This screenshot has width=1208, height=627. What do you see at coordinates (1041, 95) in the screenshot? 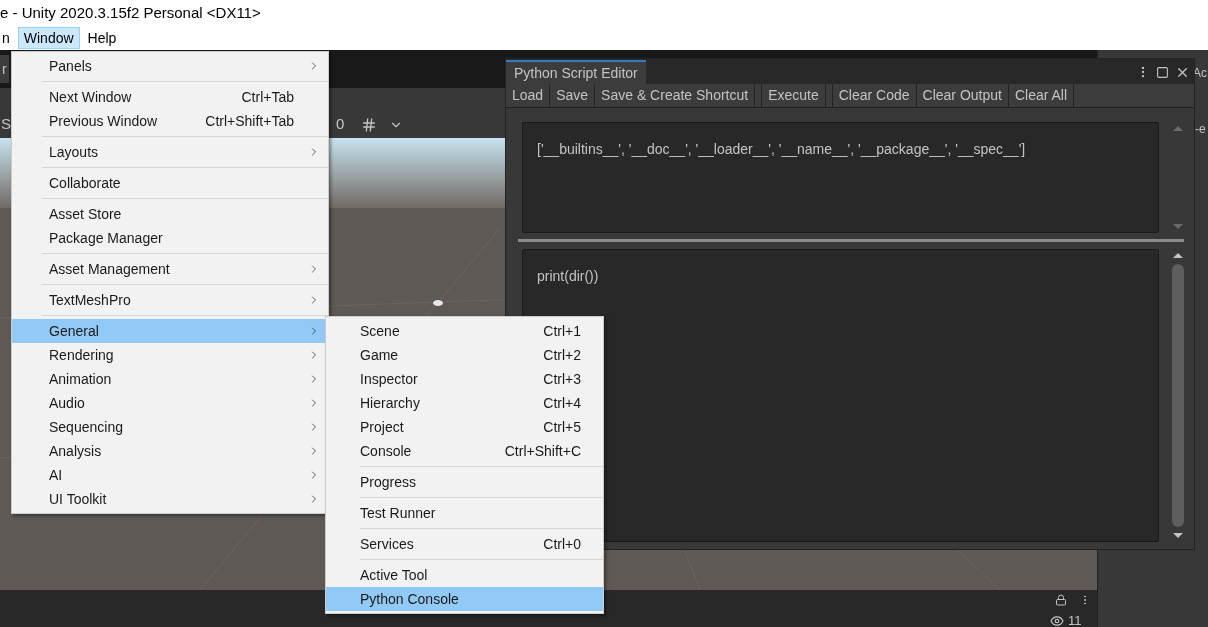
I see `toolbar-button: Clear All` at bounding box center [1041, 95].